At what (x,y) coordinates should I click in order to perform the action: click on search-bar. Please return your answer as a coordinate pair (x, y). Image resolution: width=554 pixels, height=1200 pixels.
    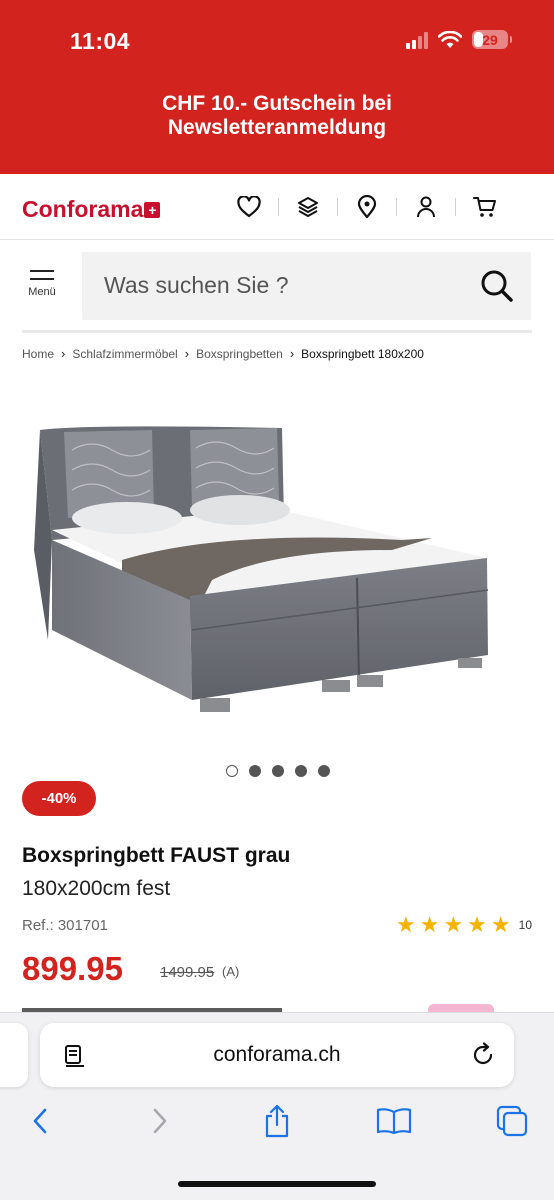
    Looking at the image, I should click on (306, 286).